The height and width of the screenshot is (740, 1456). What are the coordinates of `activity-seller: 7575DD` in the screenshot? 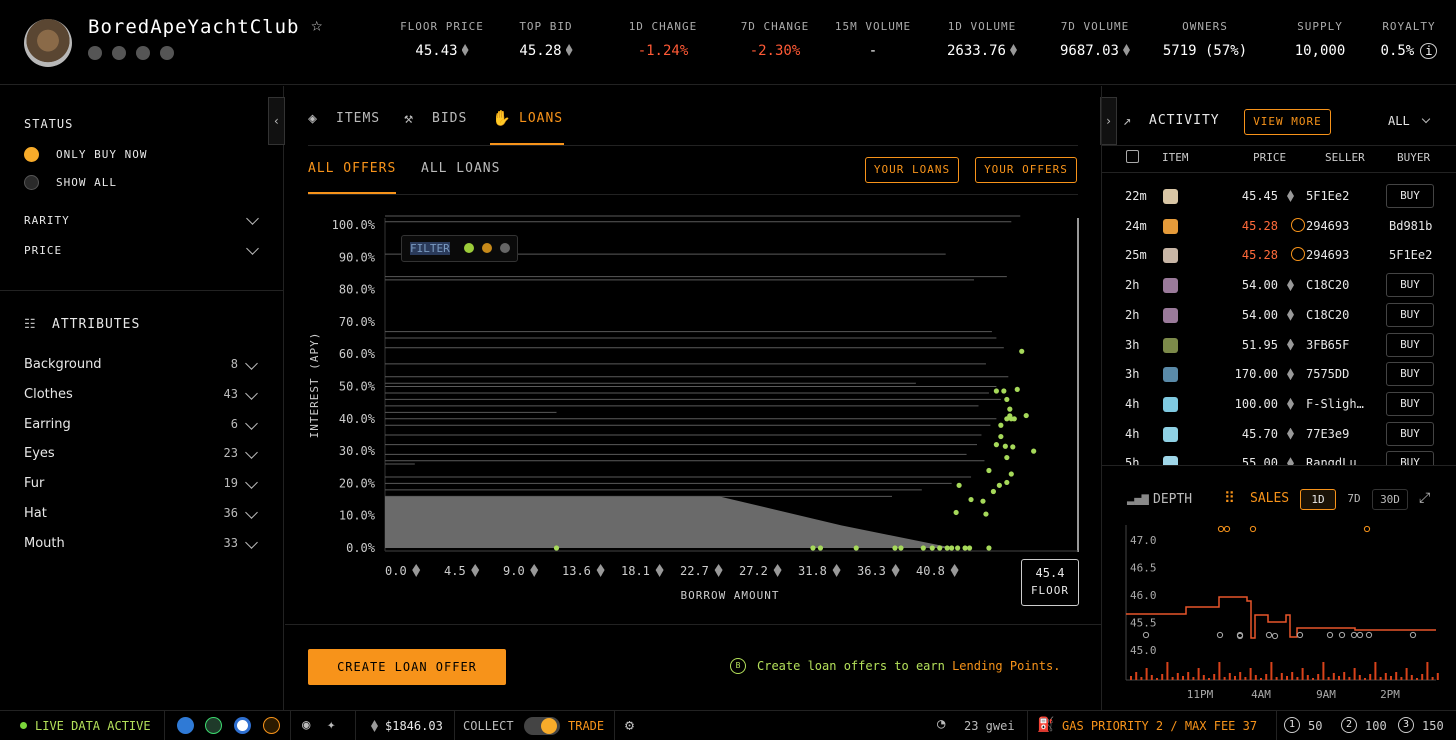 It's located at (1327, 374).